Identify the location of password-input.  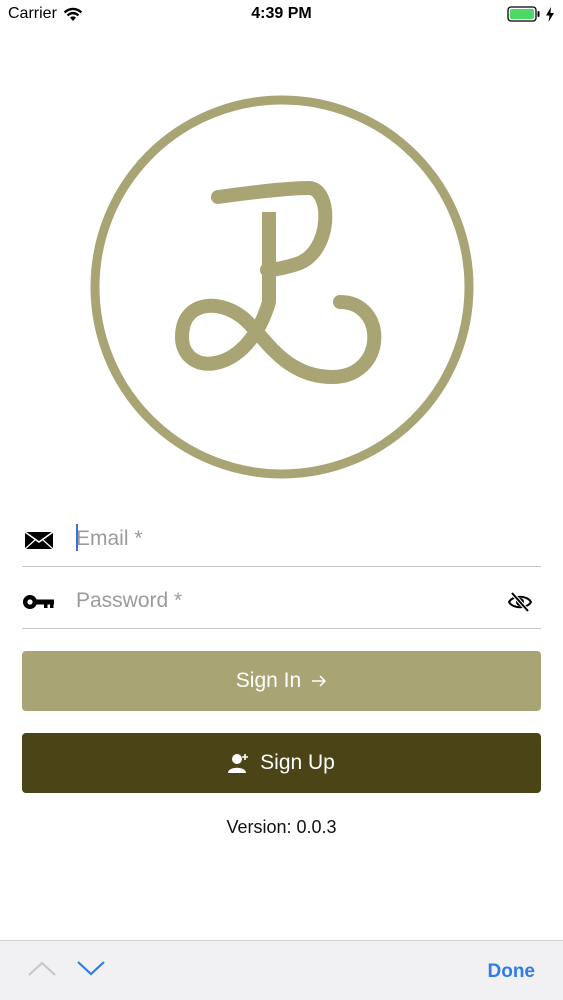
(286, 601).